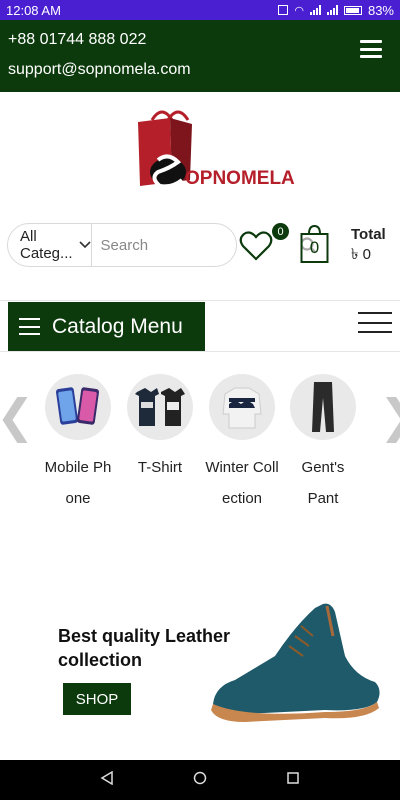  I want to click on carousel-next-icon: ❯, so click(389, 416).